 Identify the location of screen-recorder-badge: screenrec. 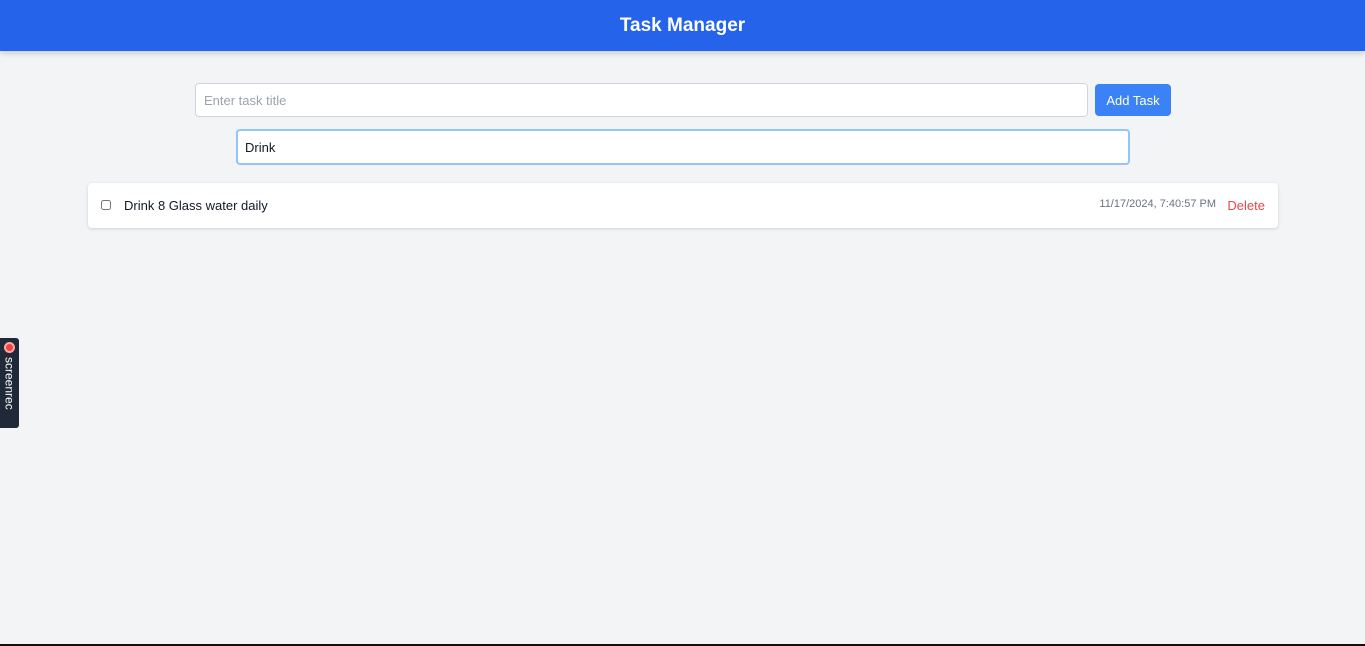
(9, 383).